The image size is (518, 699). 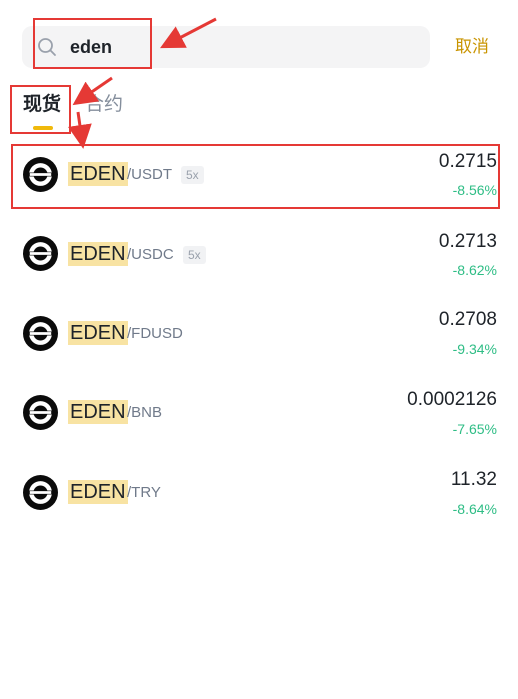 I want to click on result-row-eden-usdc: EDEN /USDC 5x 0.2713 -8.62%, so click(x=259, y=257).